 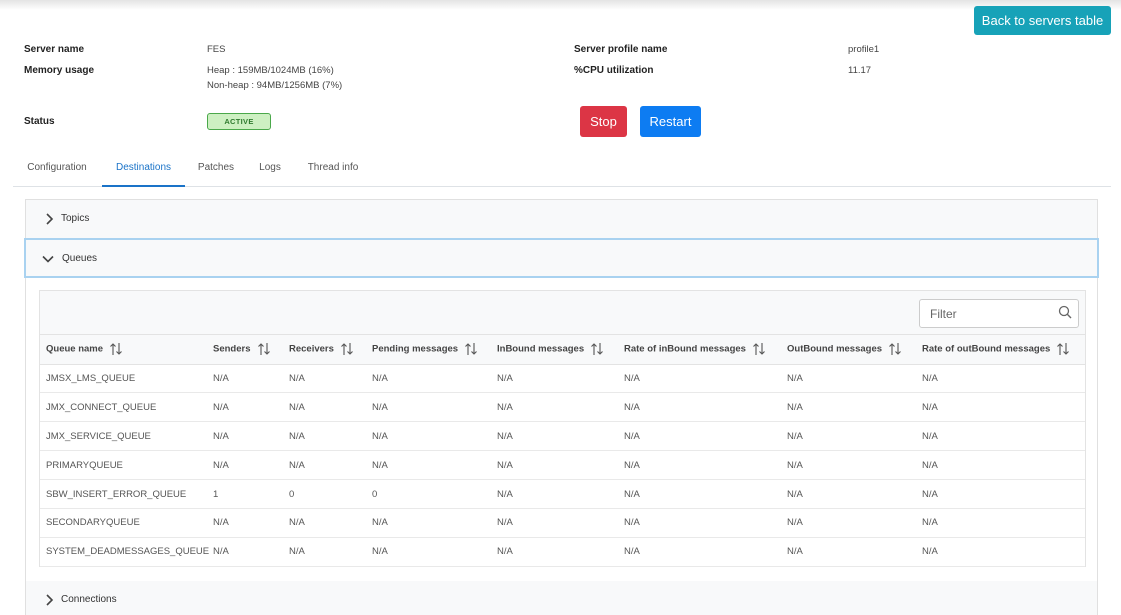 I want to click on column-header-receivers: Receivers, so click(x=324, y=350).